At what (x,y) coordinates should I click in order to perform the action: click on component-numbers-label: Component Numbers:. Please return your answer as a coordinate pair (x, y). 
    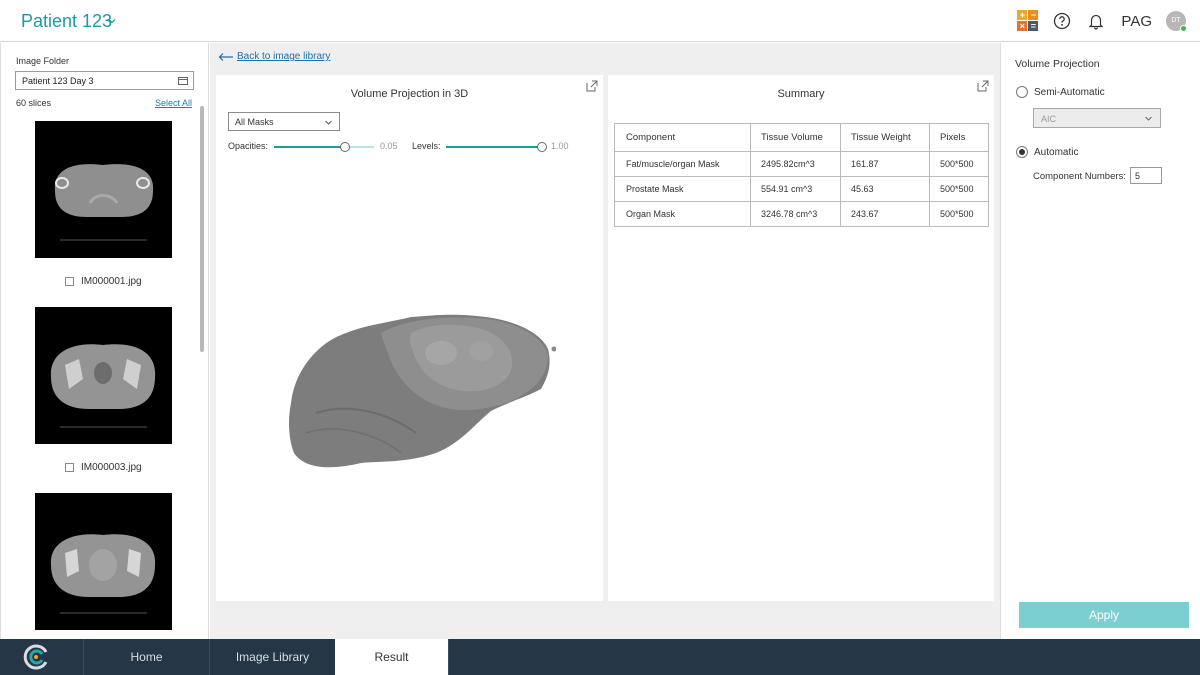
    Looking at the image, I should click on (1079, 176).